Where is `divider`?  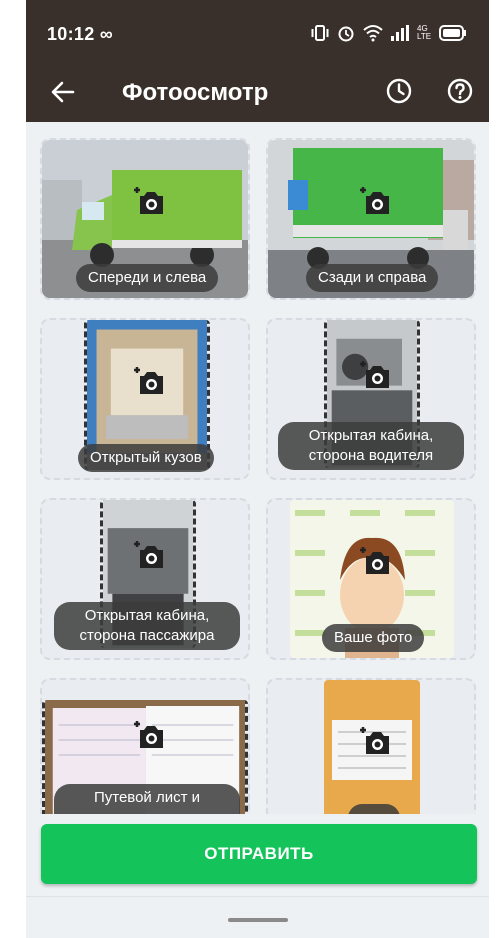 divider is located at coordinates (257, 896).